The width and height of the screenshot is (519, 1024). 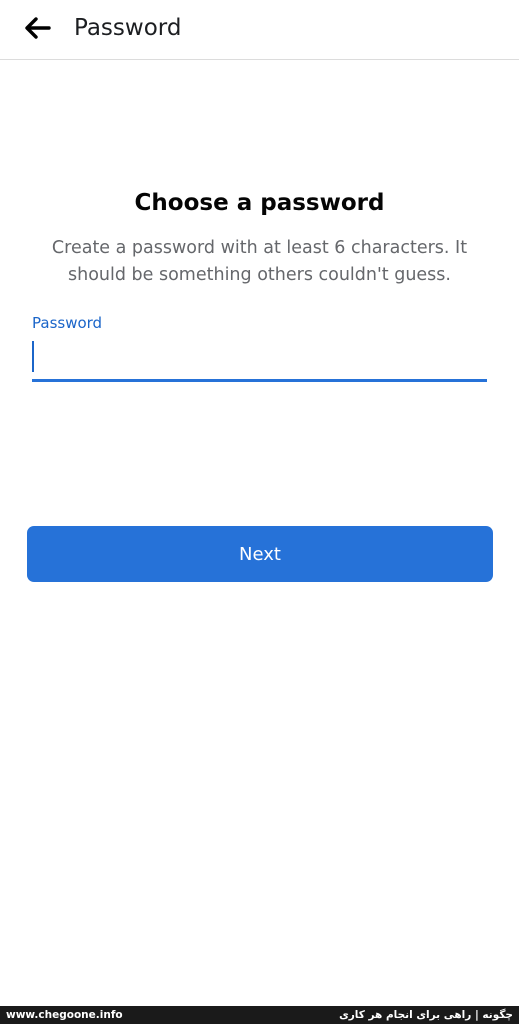 What do you see at coordinates (426, 1015) in the screenshot?
I see `watermark-tagline: چگونه | راهی برای انجام هر کاری` at bounding box center [426, 1015].